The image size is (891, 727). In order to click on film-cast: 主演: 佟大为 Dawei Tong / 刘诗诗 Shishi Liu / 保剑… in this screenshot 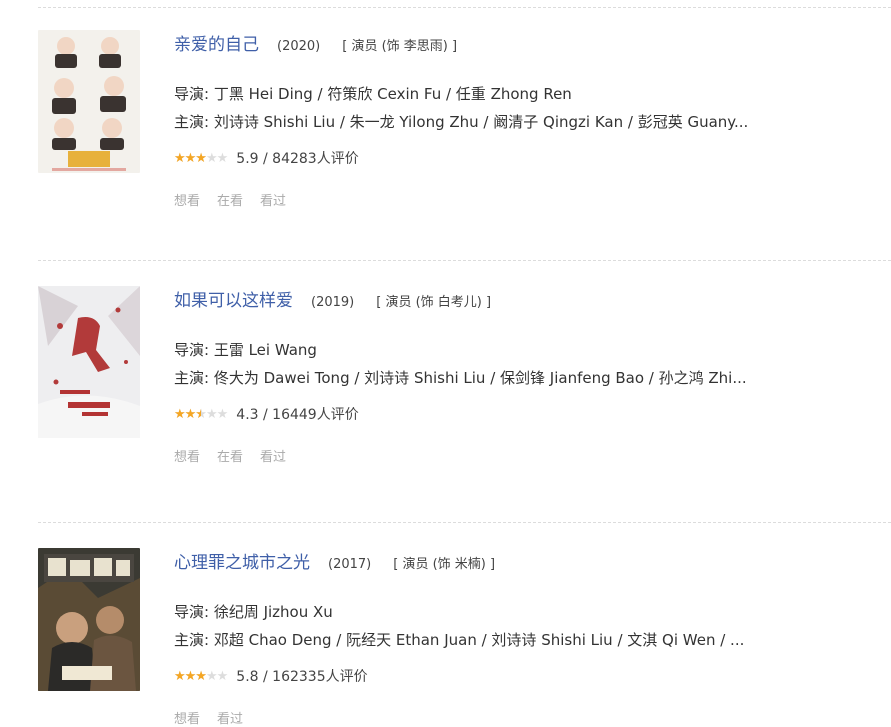, I will do `click(460, 378)`.